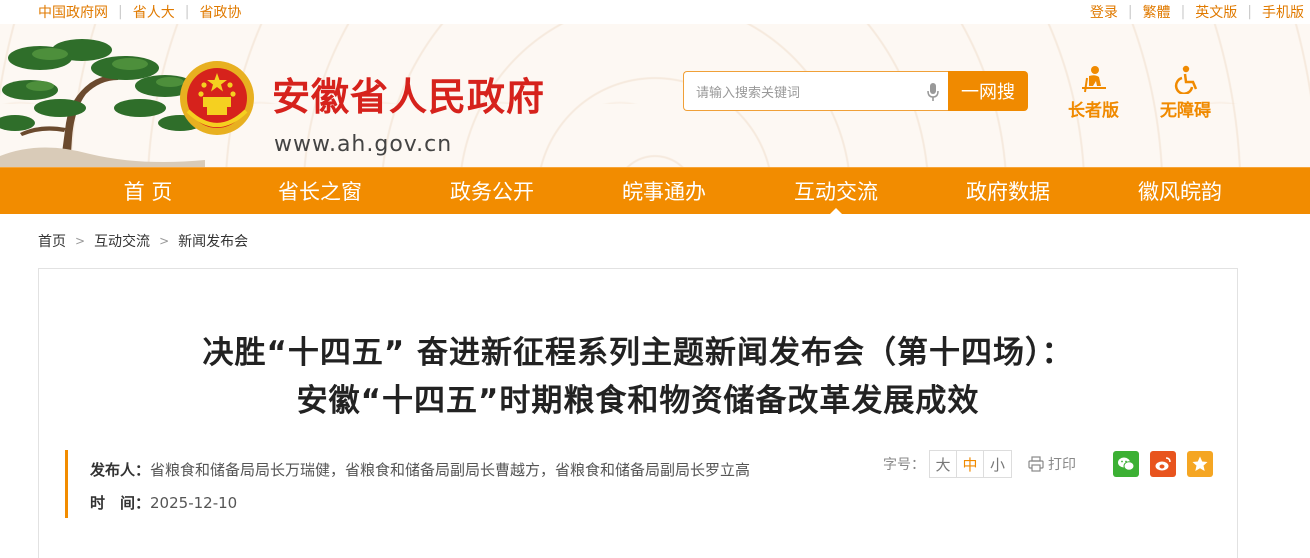  Describe the element at coordinates (1008, 191) in the screenshot. I see `nav-item-gov-data: 政府数据` at that location.